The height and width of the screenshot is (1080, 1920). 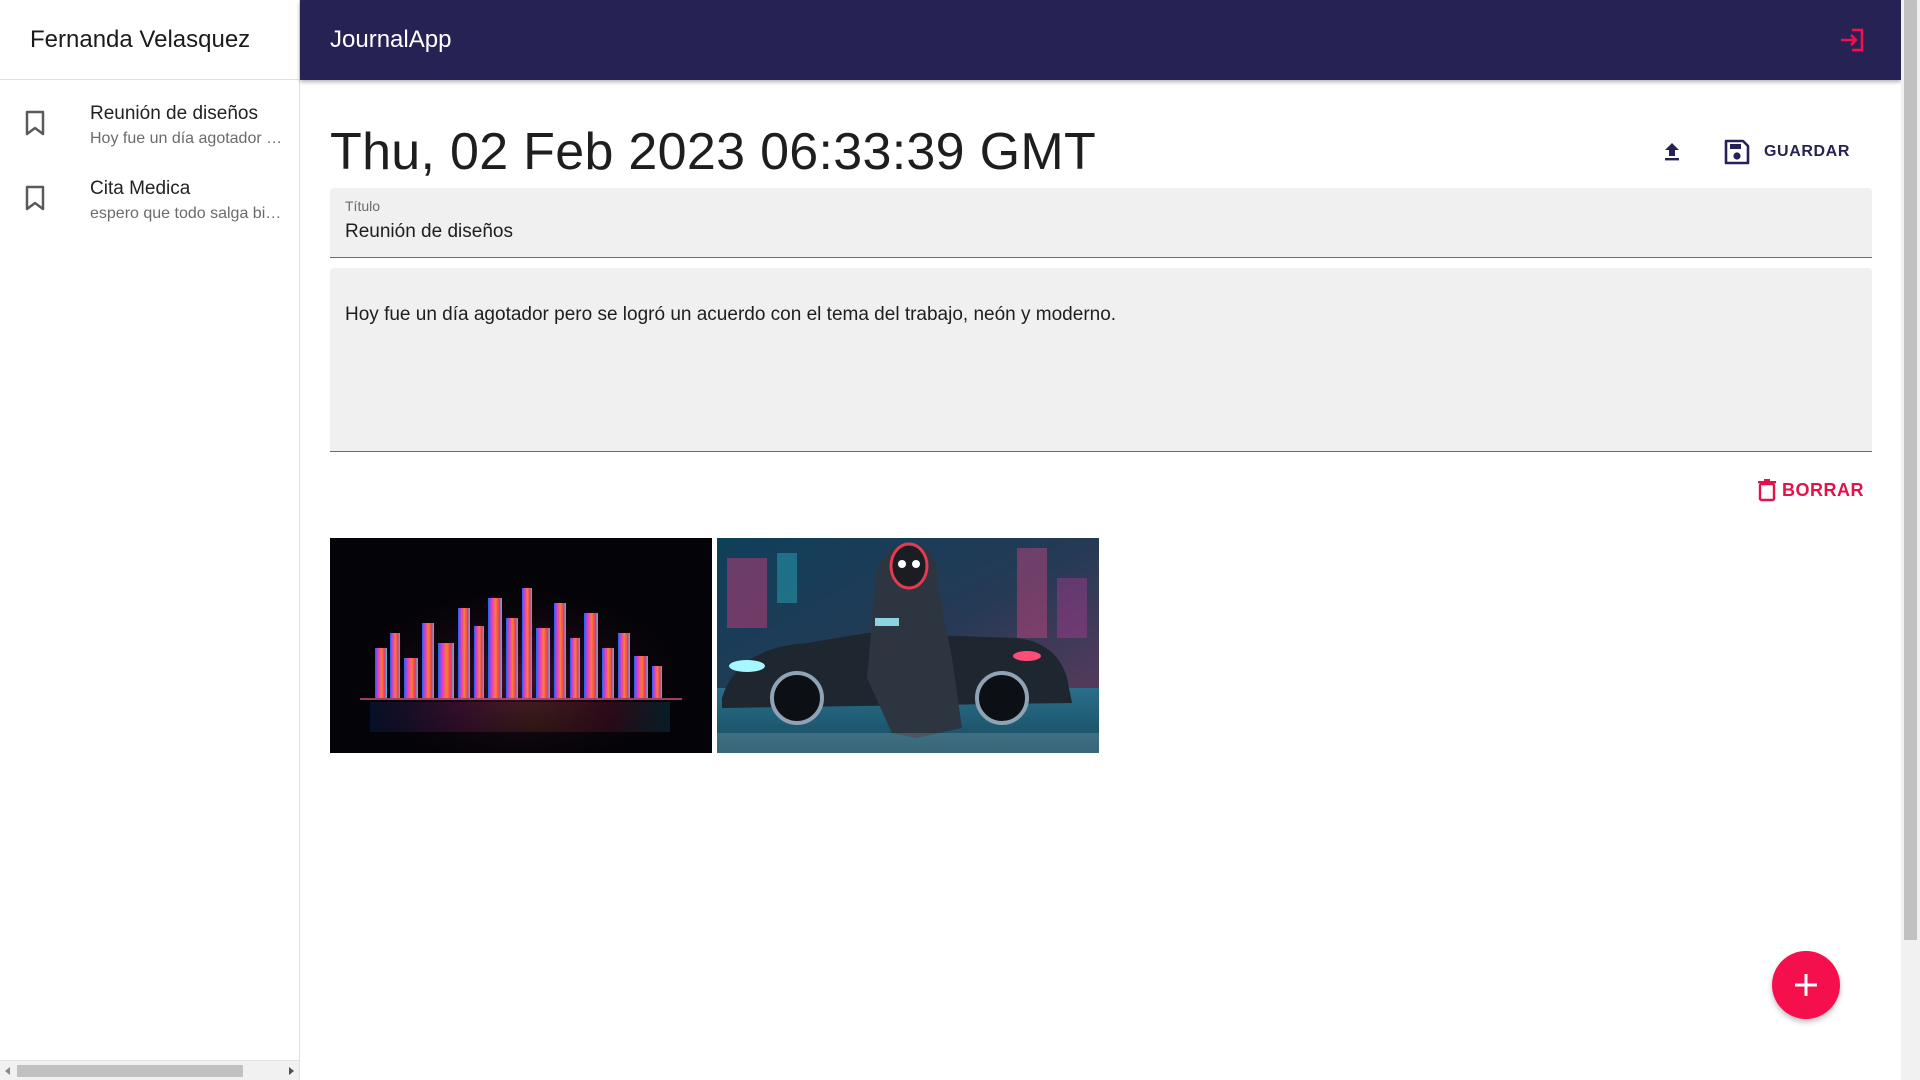 I want to click on scrollbar-thumb, so click(x=130, y=1071).